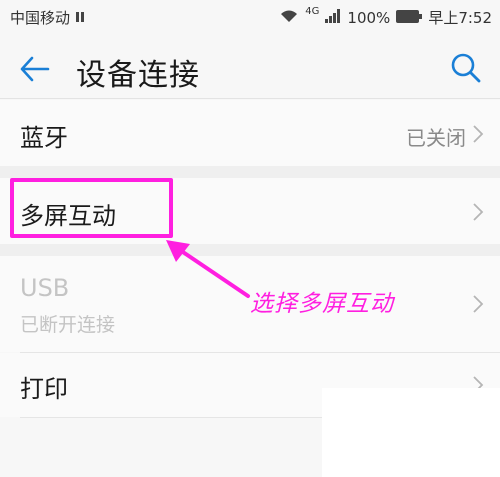 The height and width of the screenshot is (477, 500). Describe the element at coordinates (312, 11) in the screenshot. I see `network-type: 4G` at that location.